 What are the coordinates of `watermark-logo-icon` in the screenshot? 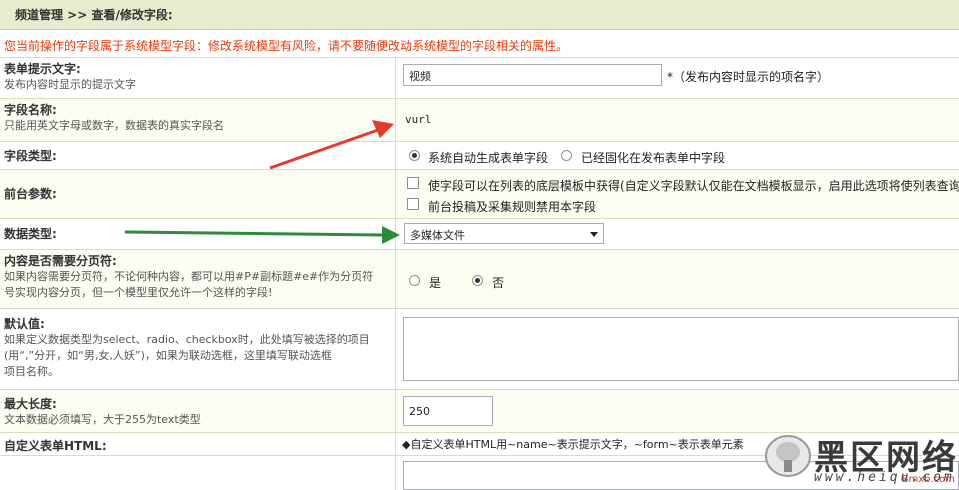 It's located at (788, 456).